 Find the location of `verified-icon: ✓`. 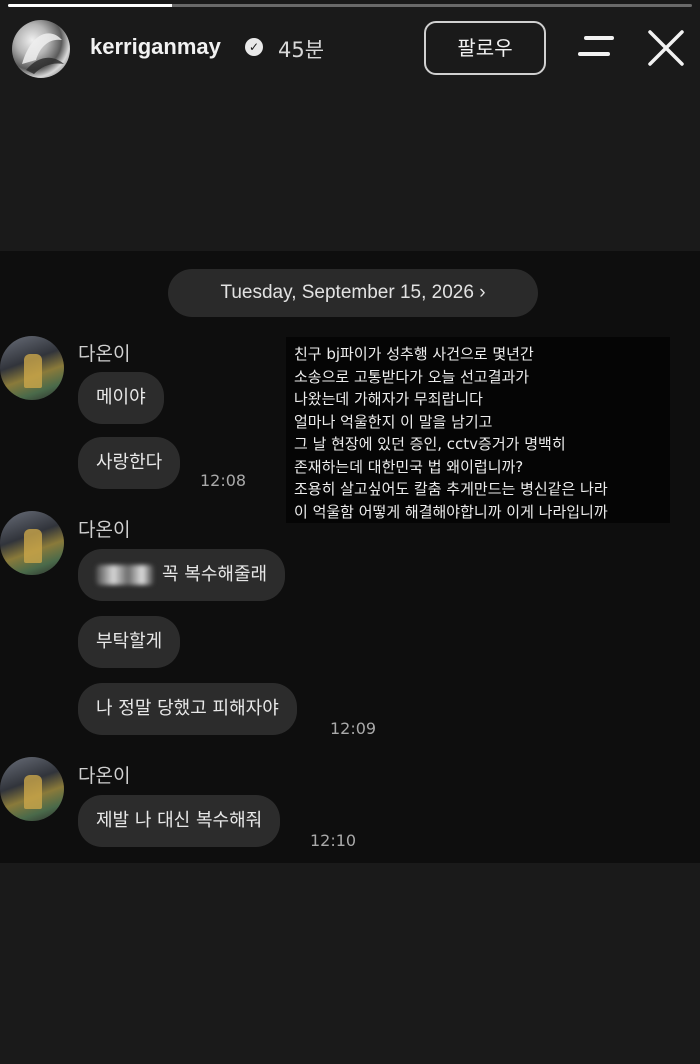

verified-icon: ✓ is located at coordinates (254, 47).